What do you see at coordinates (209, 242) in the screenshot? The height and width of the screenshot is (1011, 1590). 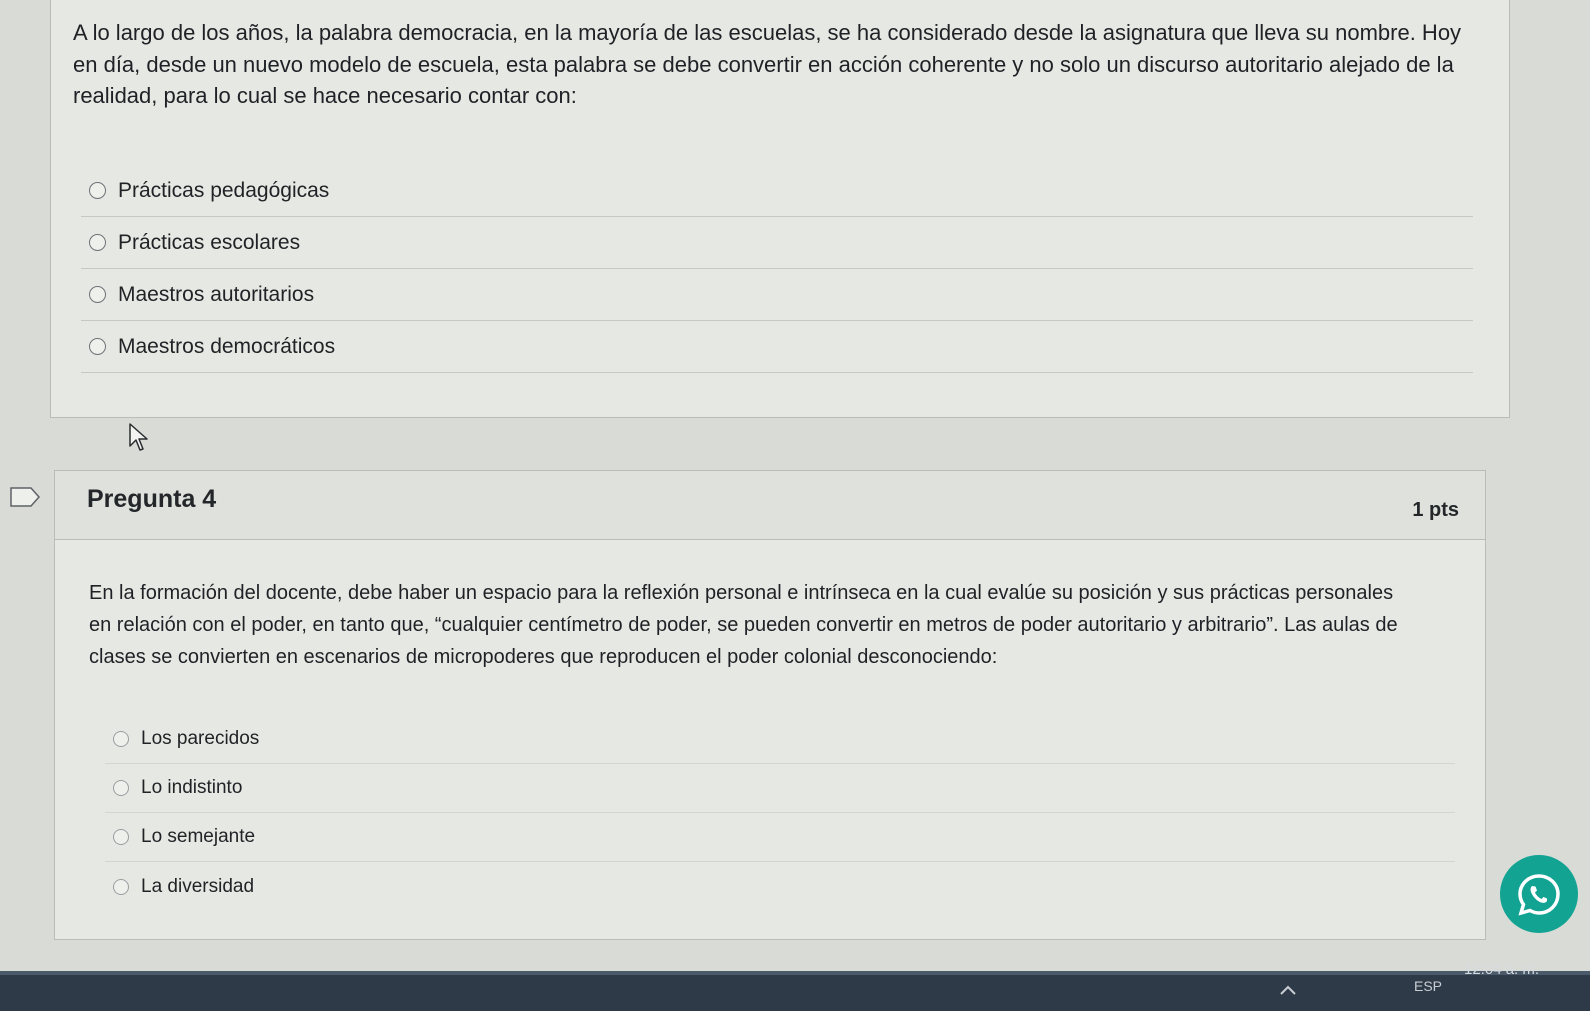 I see `answer-label: Prácticas escolares` at bounding box center [209, 242].